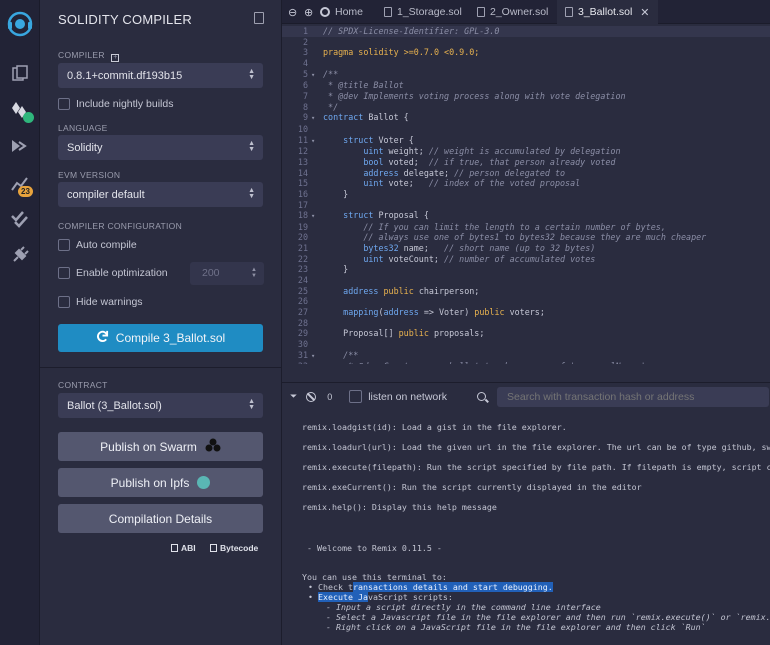 The height and width of the screenshot is (645, 770). What do you see at coordinates (494, 356) in the screenshot?
I see `code-line: 31 ▾ /**` at bounding box center [494, 356].